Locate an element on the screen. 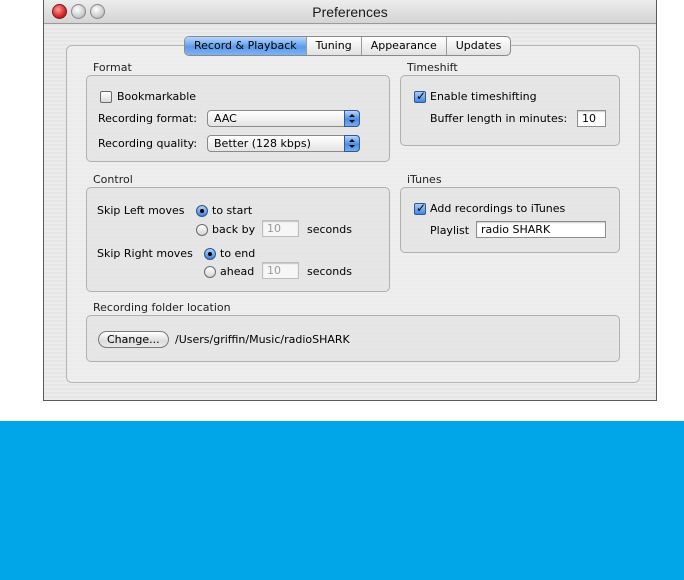 This screenshot has height=580, width=684. buffer-length-label: Buffer length in minutes: is located at coordinates (499, 118).